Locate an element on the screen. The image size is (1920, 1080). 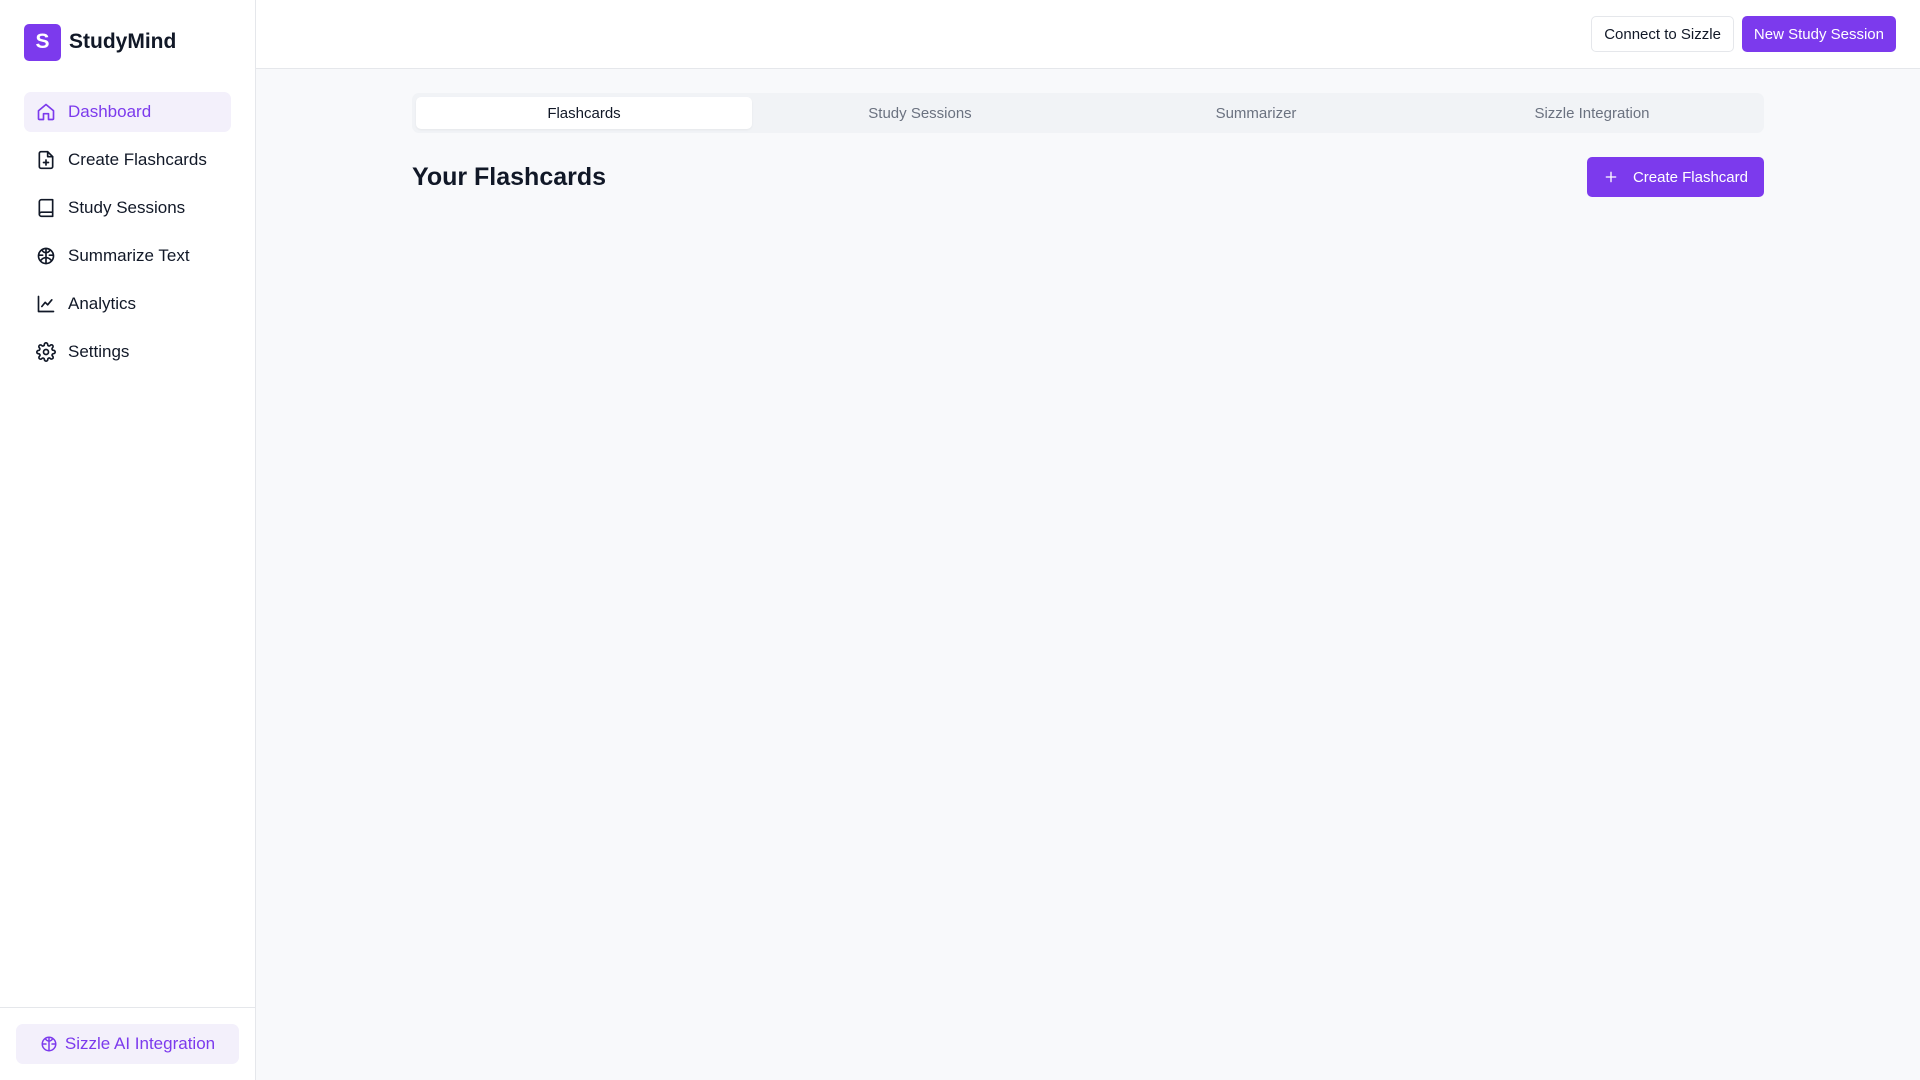
sidebar-footer: Sizzle AI Integration is located at coordinates (127, 1043).